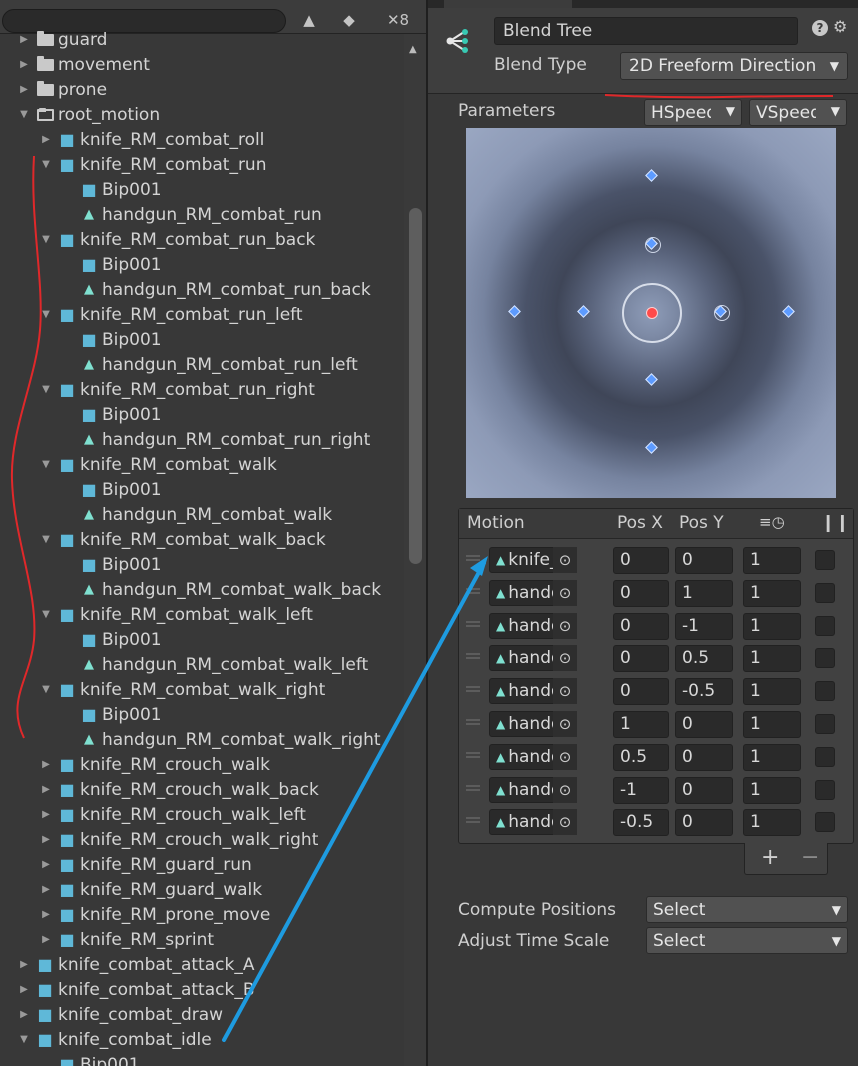 The height and width of the screenshot is (1066, 858). What do you see at coordinates (202, 464) in the screenshot?
I see `project-tree-item: ▼ ■ knife_RM_combat_walk` at bounding box center [202, 464].